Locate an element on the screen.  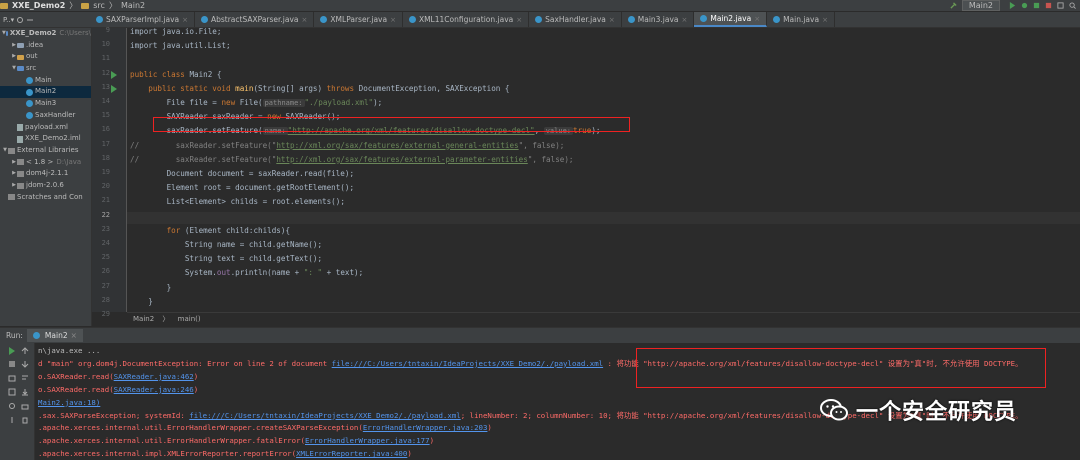
tree-item: Main2 is located at coordinates (45, 92).